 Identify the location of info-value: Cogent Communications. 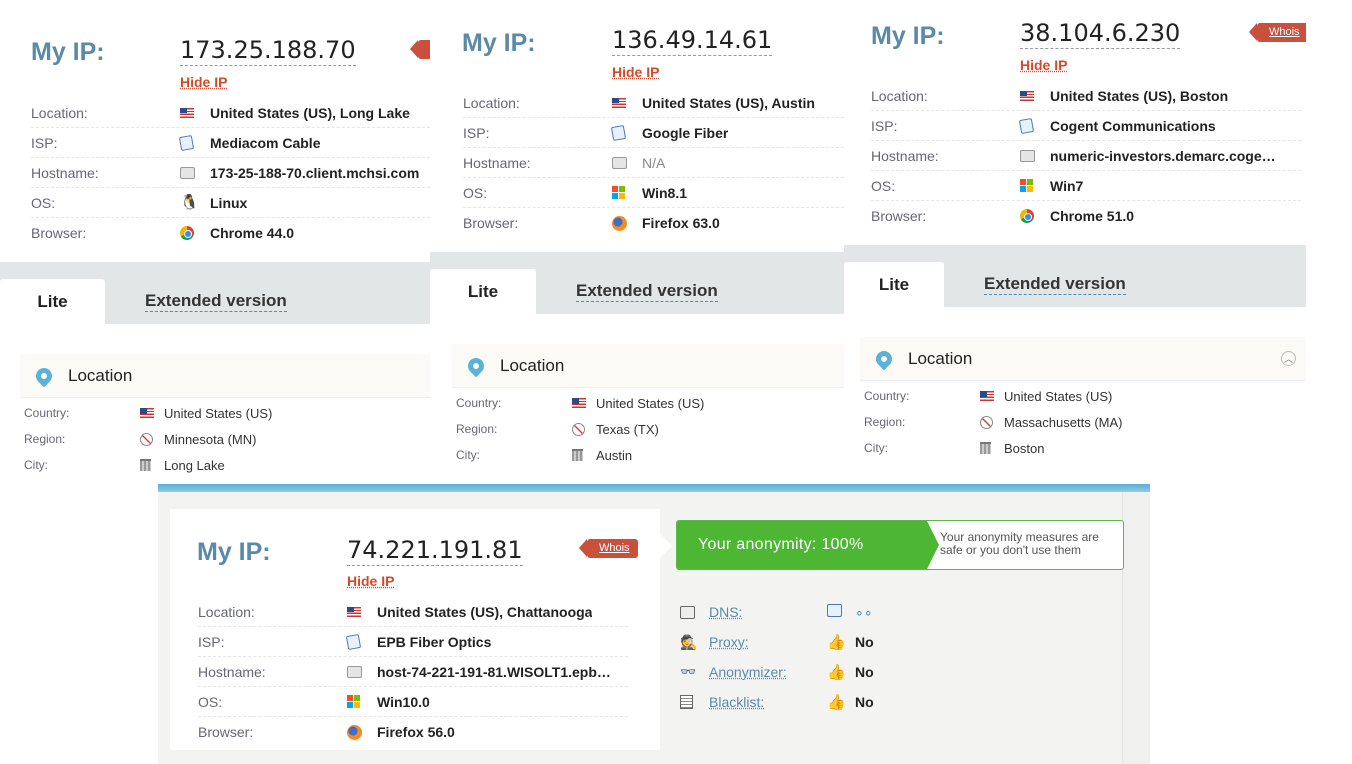
(1133, 125).